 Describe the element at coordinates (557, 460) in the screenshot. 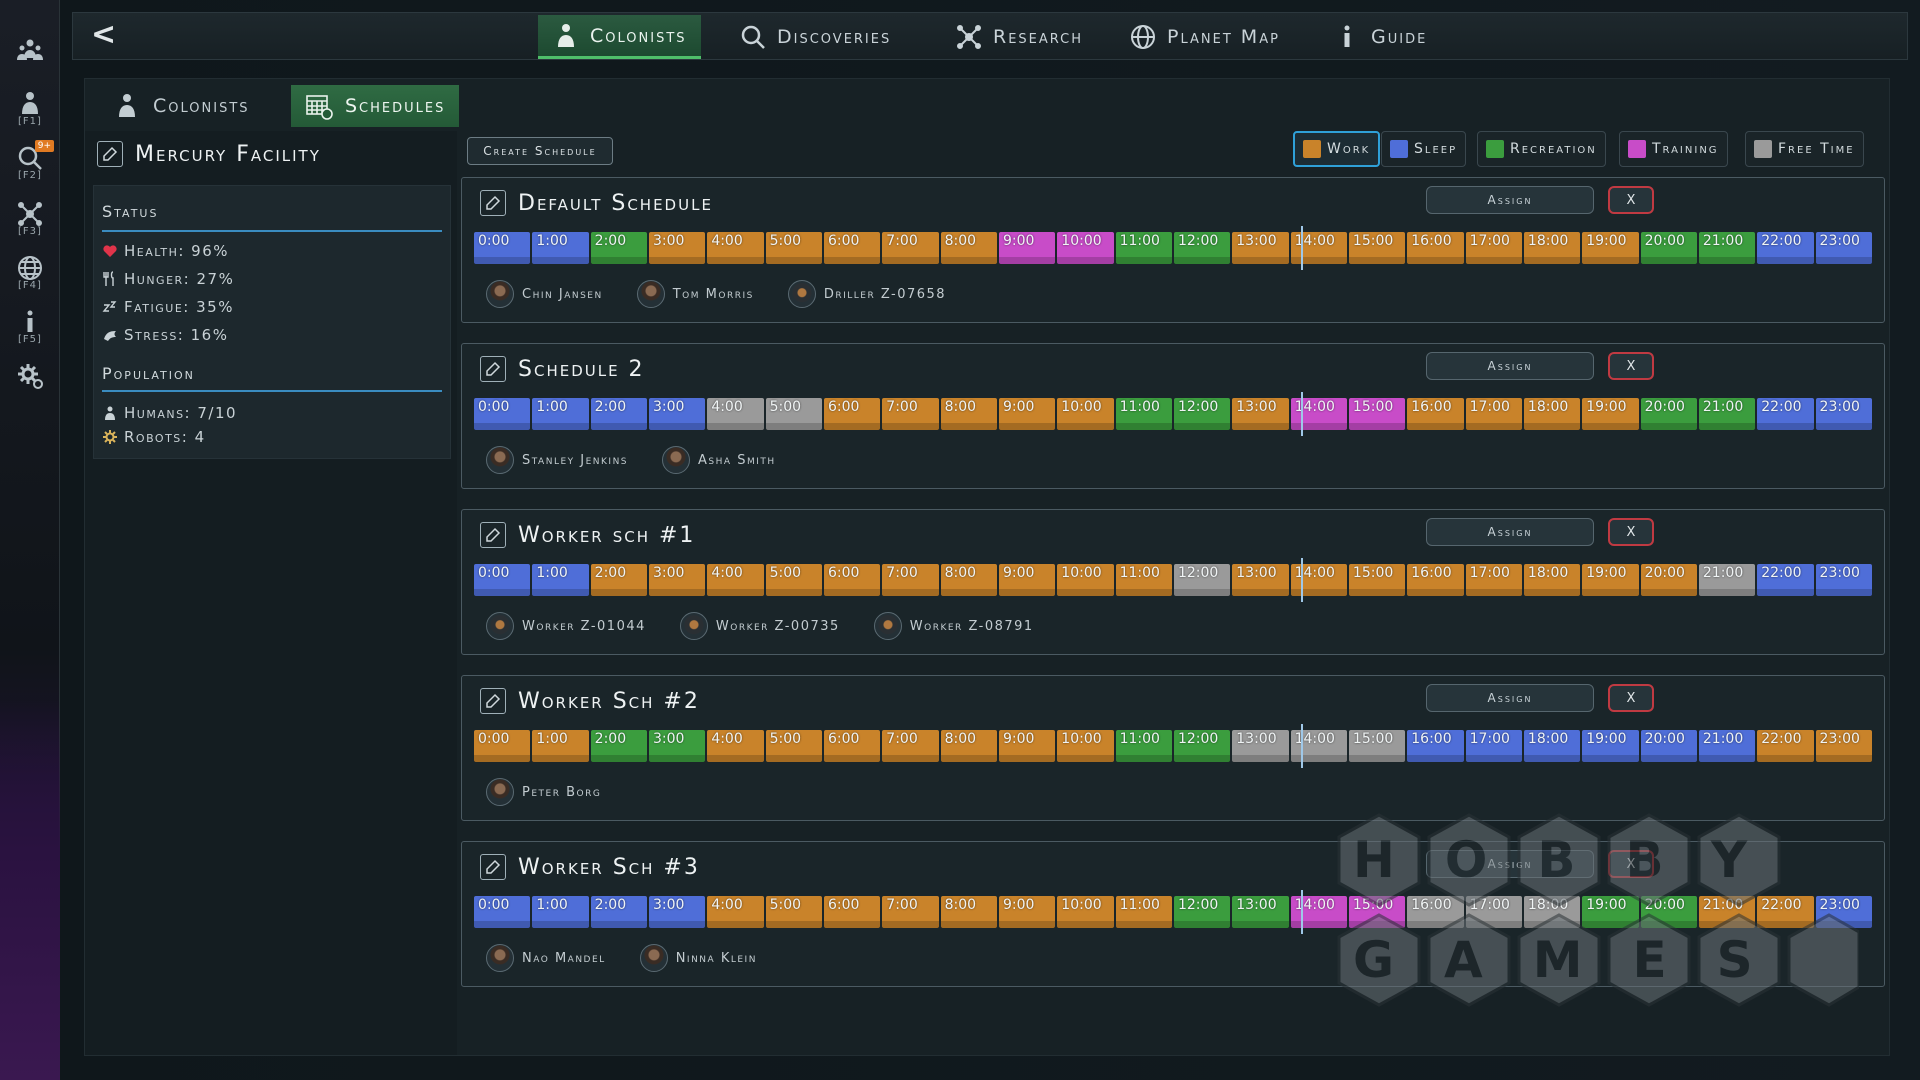

I see `member-item: Stanley Jenkins` at that location.